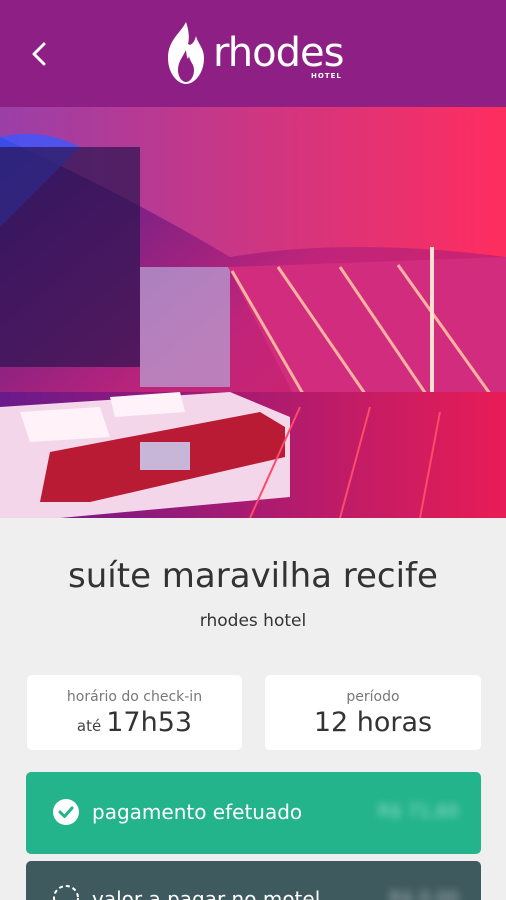  I want to click on period-label: período, so click(373, 697).